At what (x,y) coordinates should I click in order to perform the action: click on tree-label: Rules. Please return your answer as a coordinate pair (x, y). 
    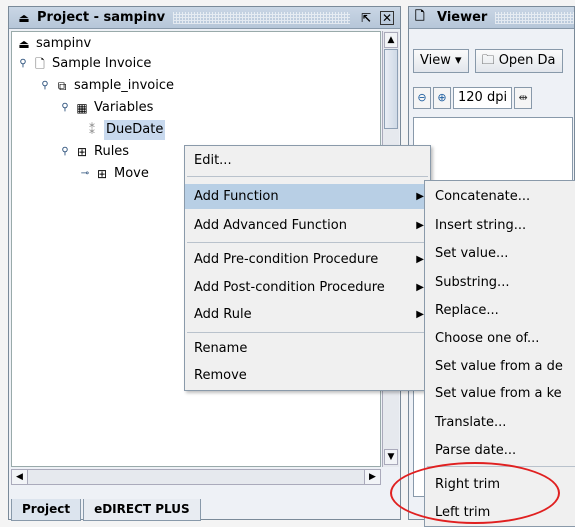
    Looking at the image, I should click on (112, 151).